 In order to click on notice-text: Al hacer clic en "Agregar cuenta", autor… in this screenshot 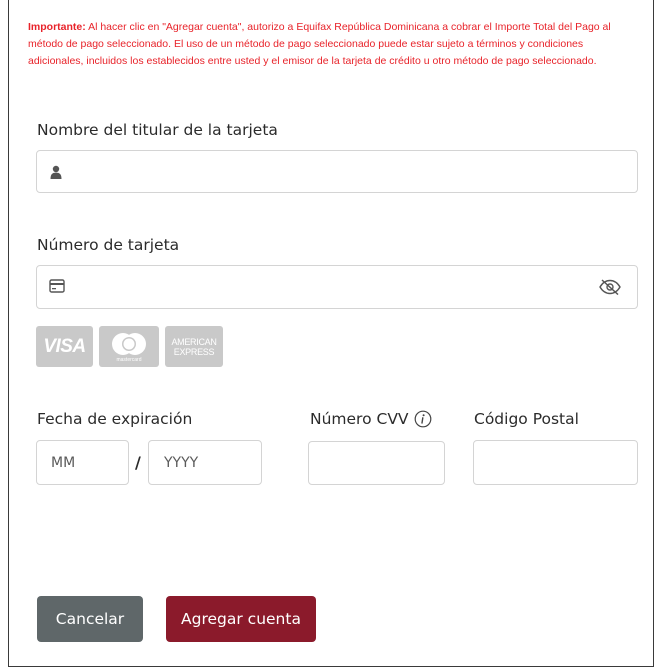, I will do `click(319, 44)`.